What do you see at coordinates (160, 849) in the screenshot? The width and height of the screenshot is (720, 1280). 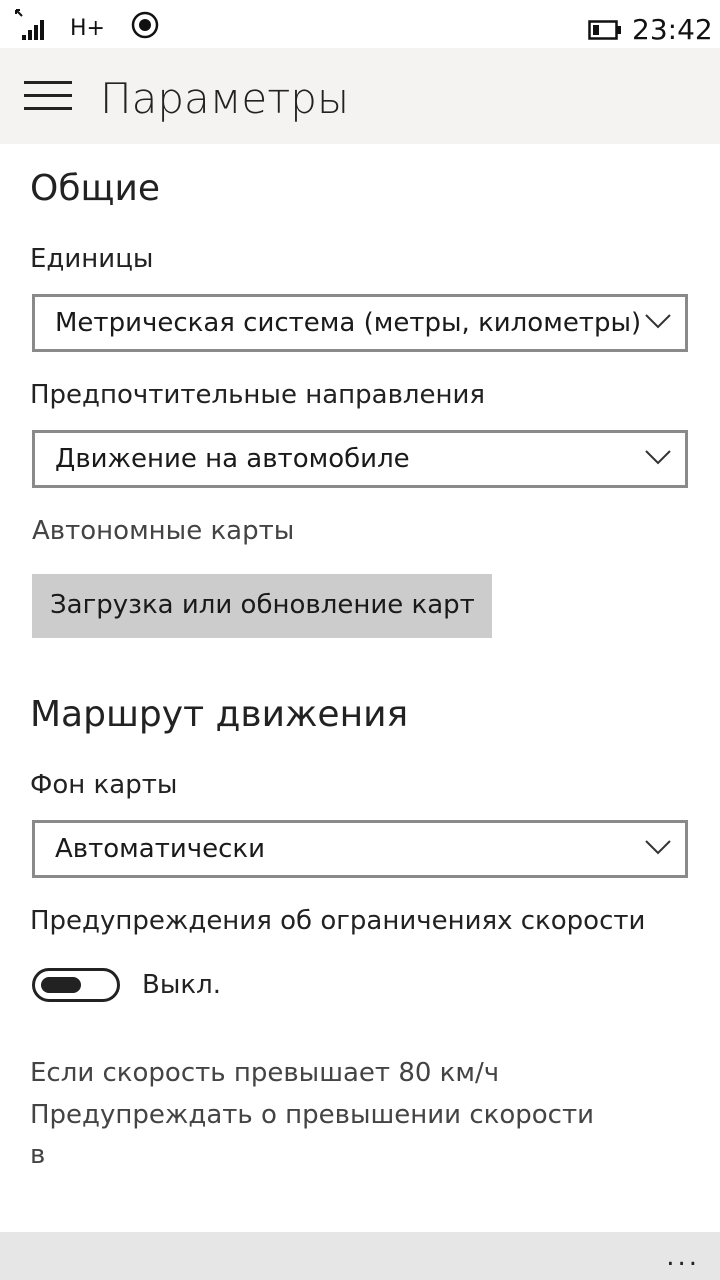 I see `map-background-select-value: Автоматически` at bounding box center [160, 849].